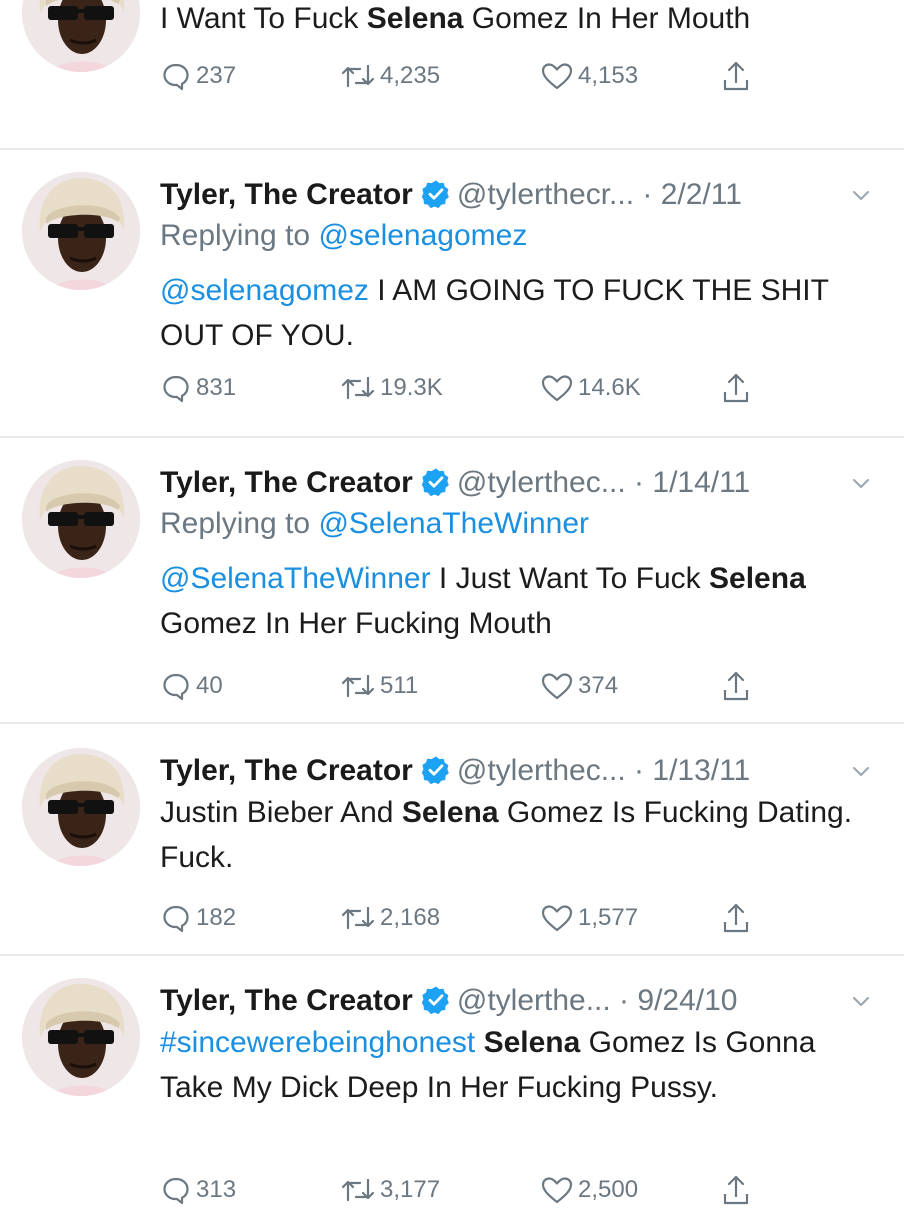  Describe the element at coordinates (264, 290) in the screenshot. I see `tweet-link: @selenagomez` at that location.